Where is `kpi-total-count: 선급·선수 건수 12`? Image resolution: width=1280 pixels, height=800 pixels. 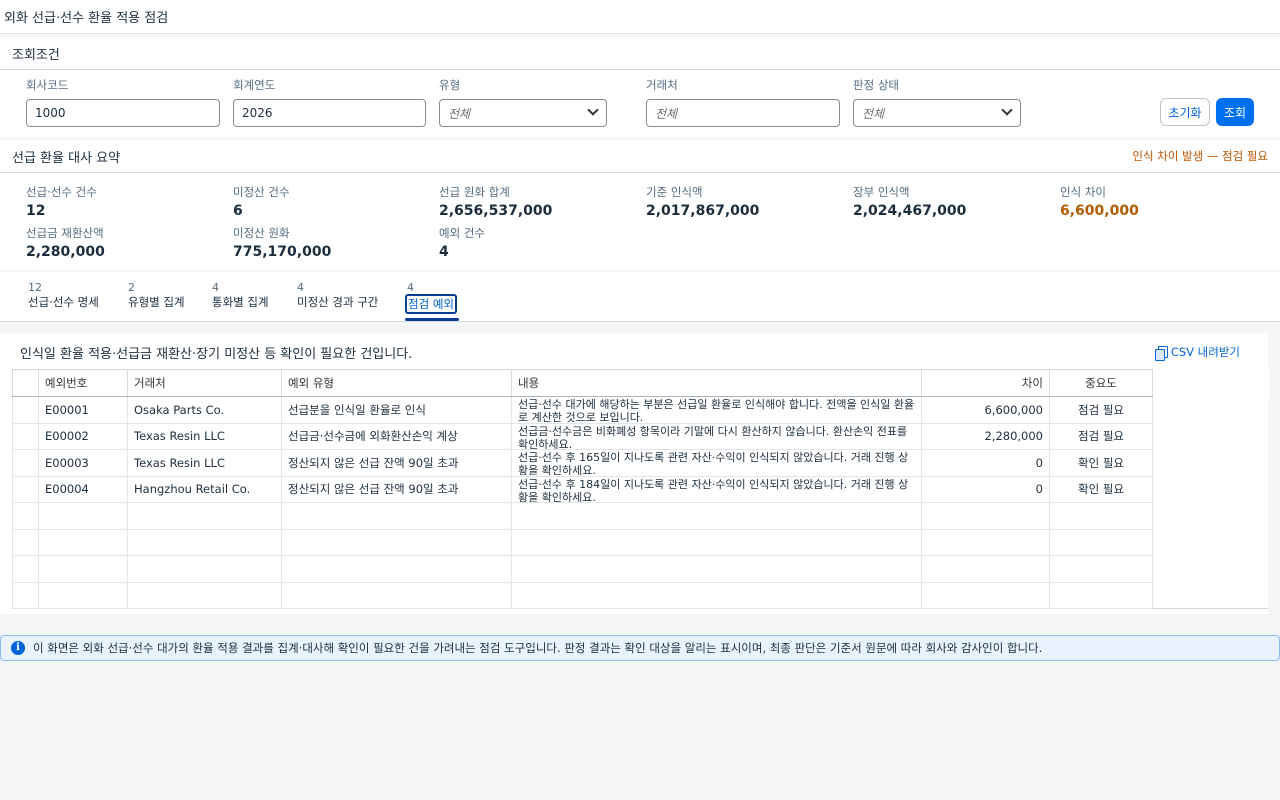 kpi-total-count: 선급·선수 건수 12 is located at coordinates (61, 202).